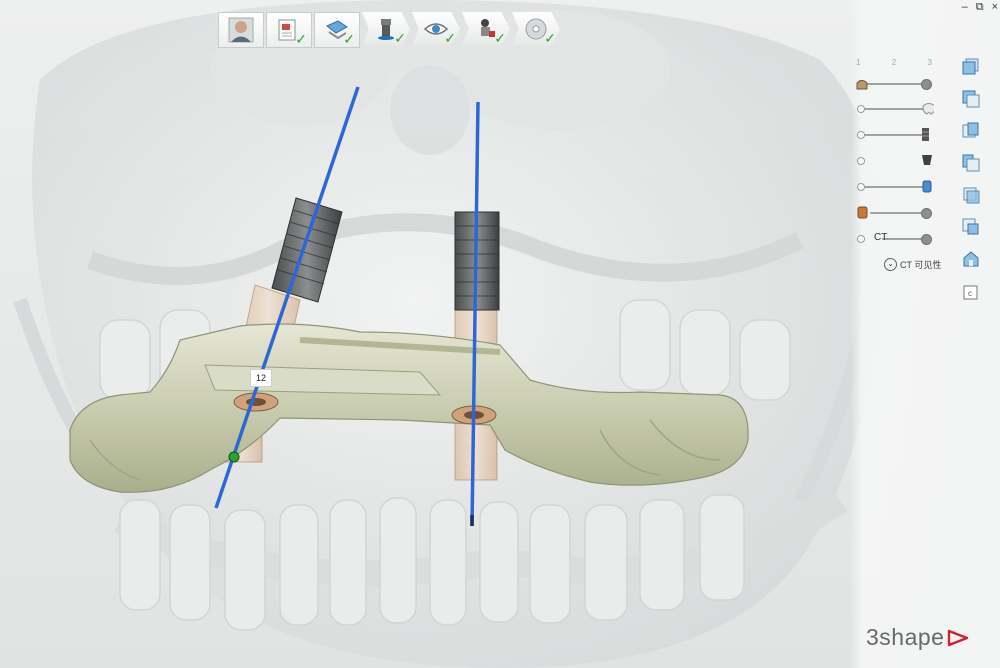 The width and height of the screenshot is (1000, 668). Describe the element at coordinates (862, 212) in the screenshot. I see `drill-sleeve-icon` at that location.